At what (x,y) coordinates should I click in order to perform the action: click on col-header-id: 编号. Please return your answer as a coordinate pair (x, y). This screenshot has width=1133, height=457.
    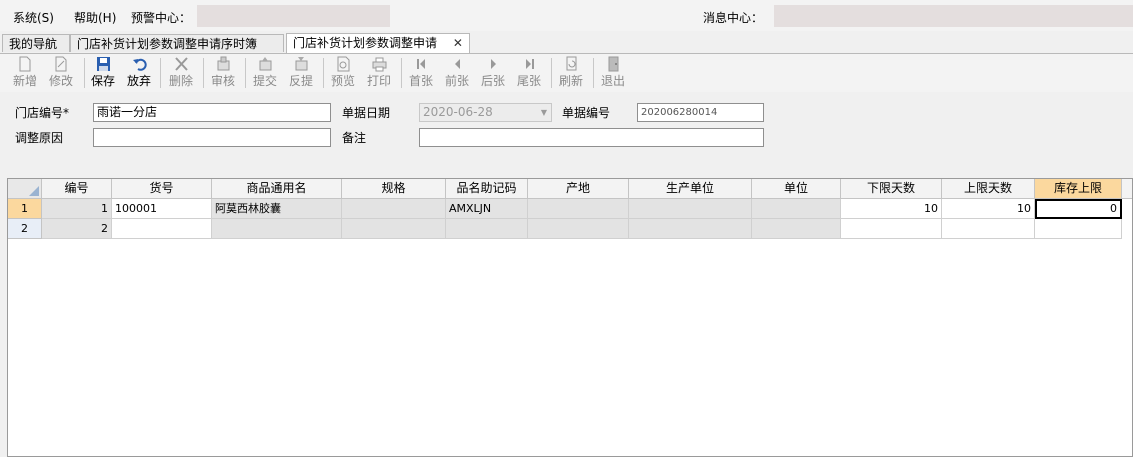
    Looking at the image, I should click on (77, 189).